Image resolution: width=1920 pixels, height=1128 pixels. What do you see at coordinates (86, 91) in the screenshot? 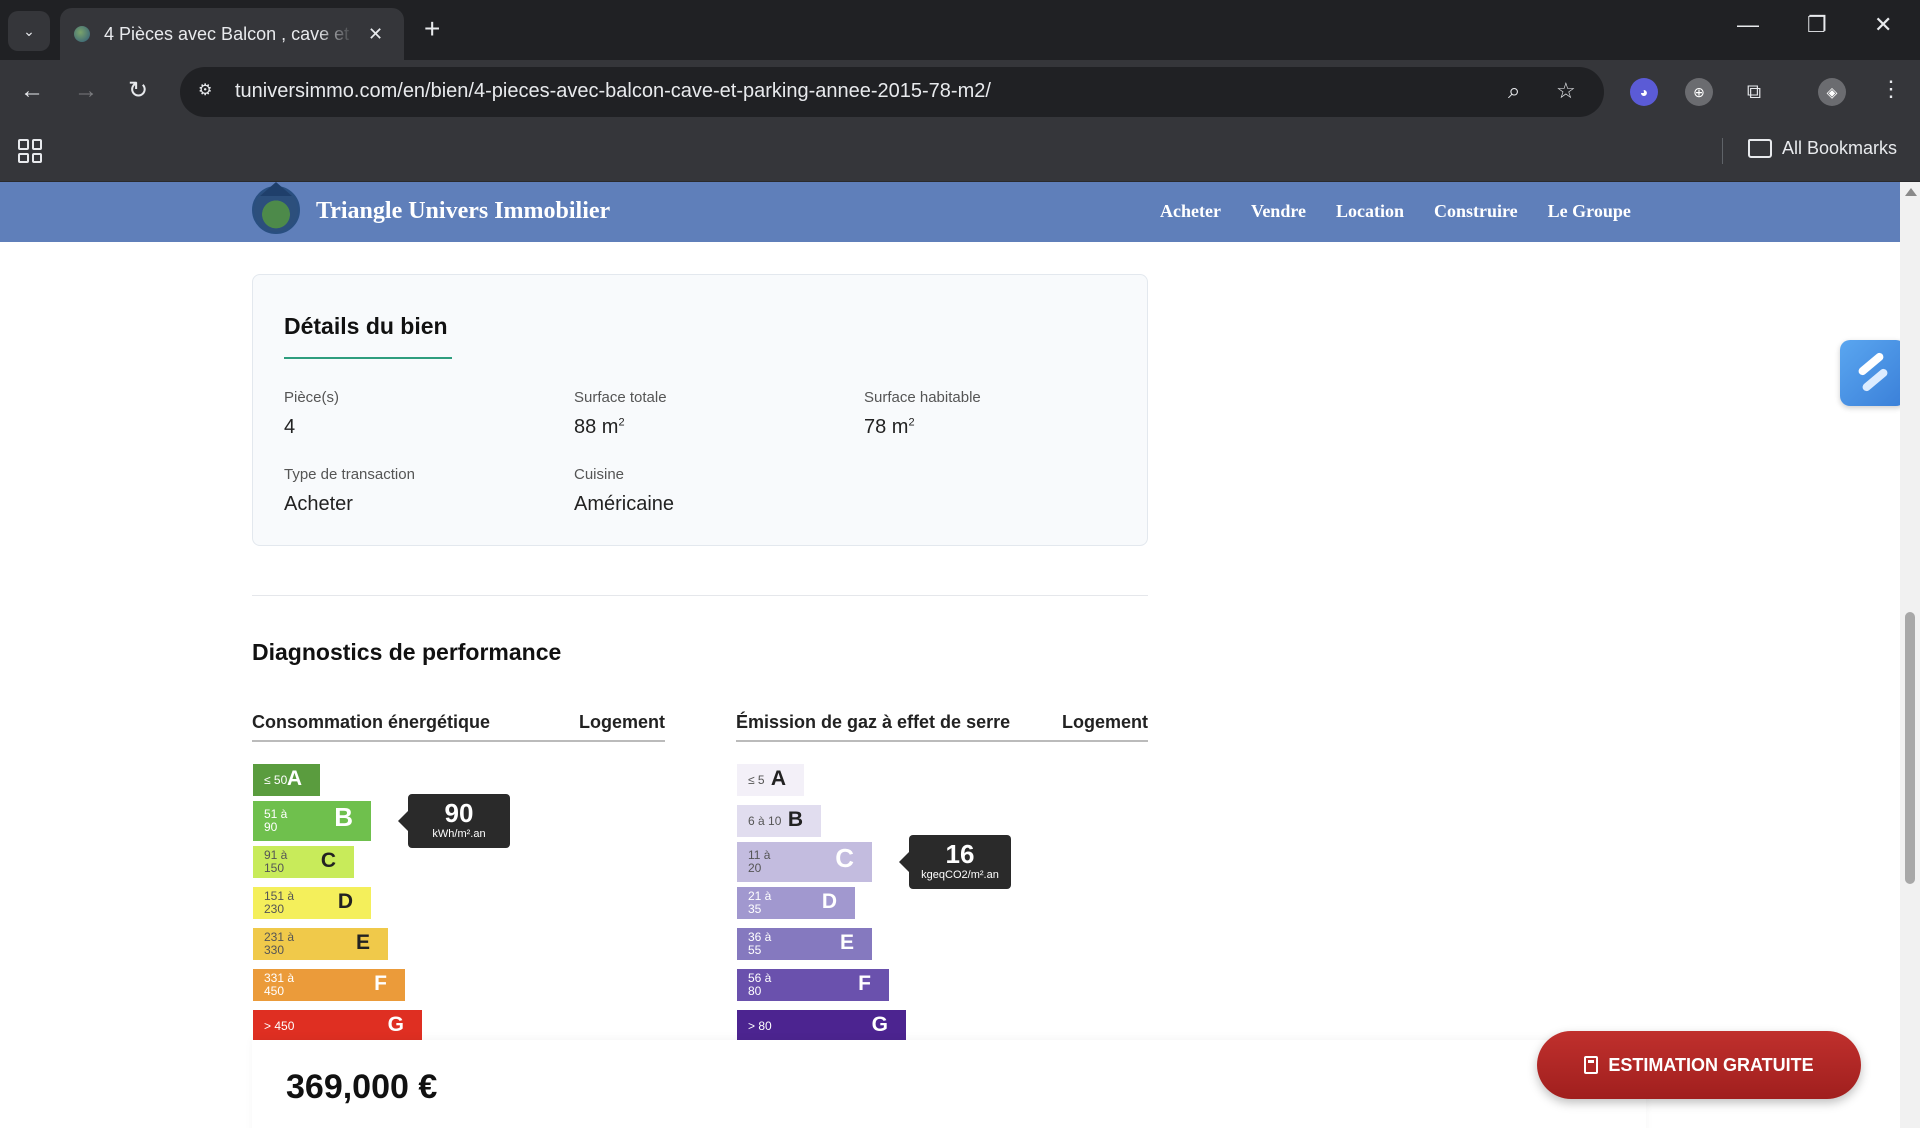
I see `forward-icon: →` at bounding box center [86, 91].